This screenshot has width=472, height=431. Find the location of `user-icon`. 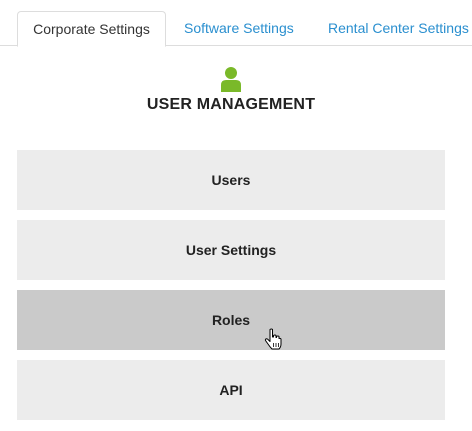

user-icon is located at coordinates (231, 79).